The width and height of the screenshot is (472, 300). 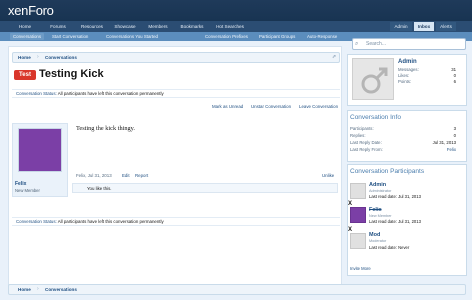 I want to click on stat-label: Messages:, so click(x=408, y=69).